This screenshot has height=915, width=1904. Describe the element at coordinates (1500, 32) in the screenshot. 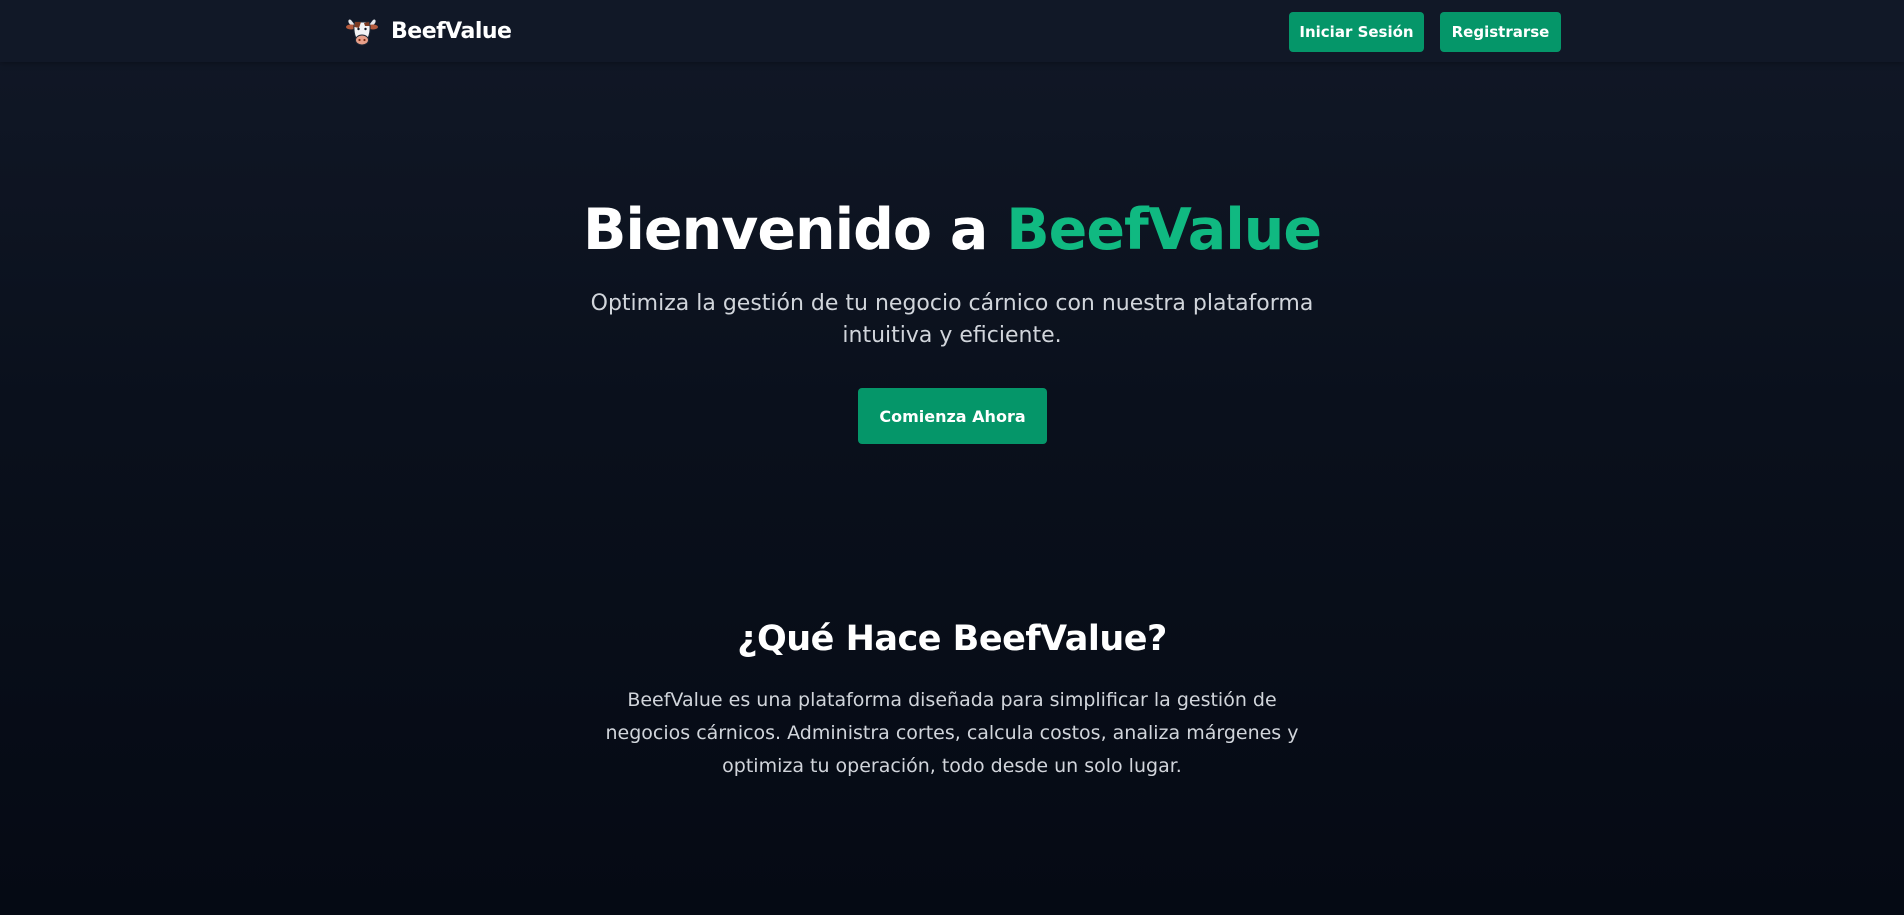

I see `register-button: Registrarse` at that location.